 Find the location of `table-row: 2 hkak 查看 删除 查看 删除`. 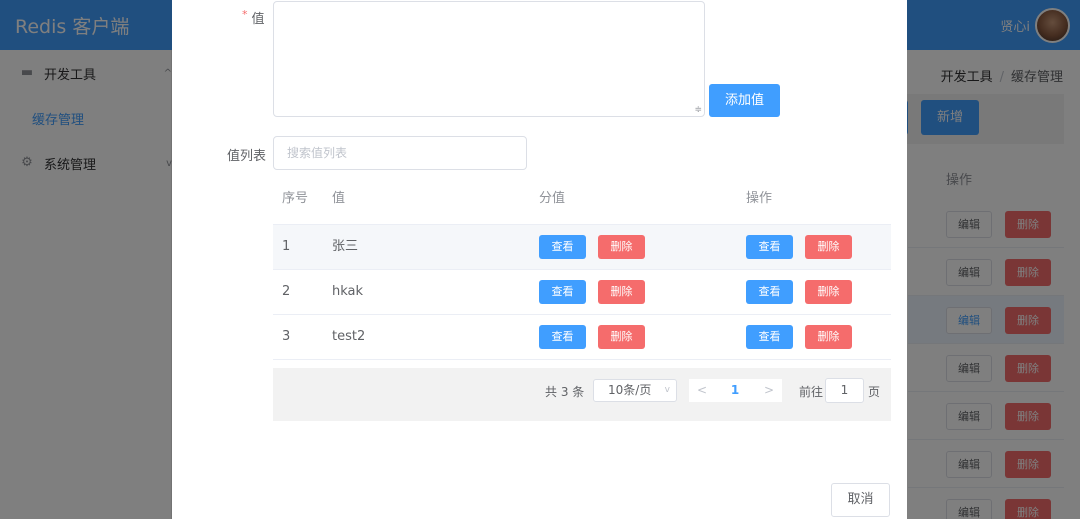

table-row: 2 hkak 查看 删除 查看 删除 is located at coordinates (582, 292).